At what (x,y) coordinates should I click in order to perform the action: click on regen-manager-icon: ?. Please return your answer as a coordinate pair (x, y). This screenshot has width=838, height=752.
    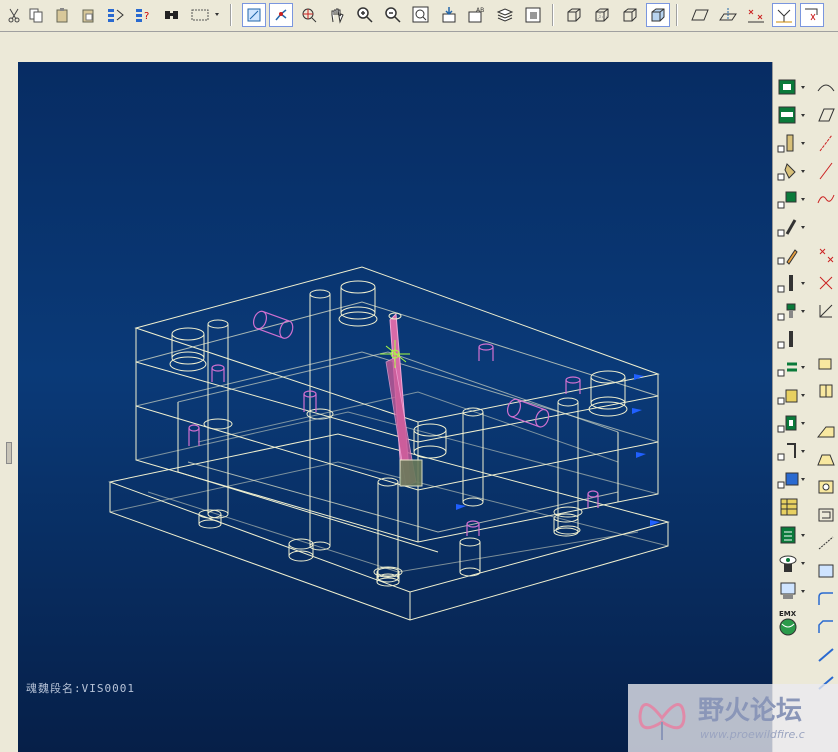
    Looking at the image, I should click on (144, 15).